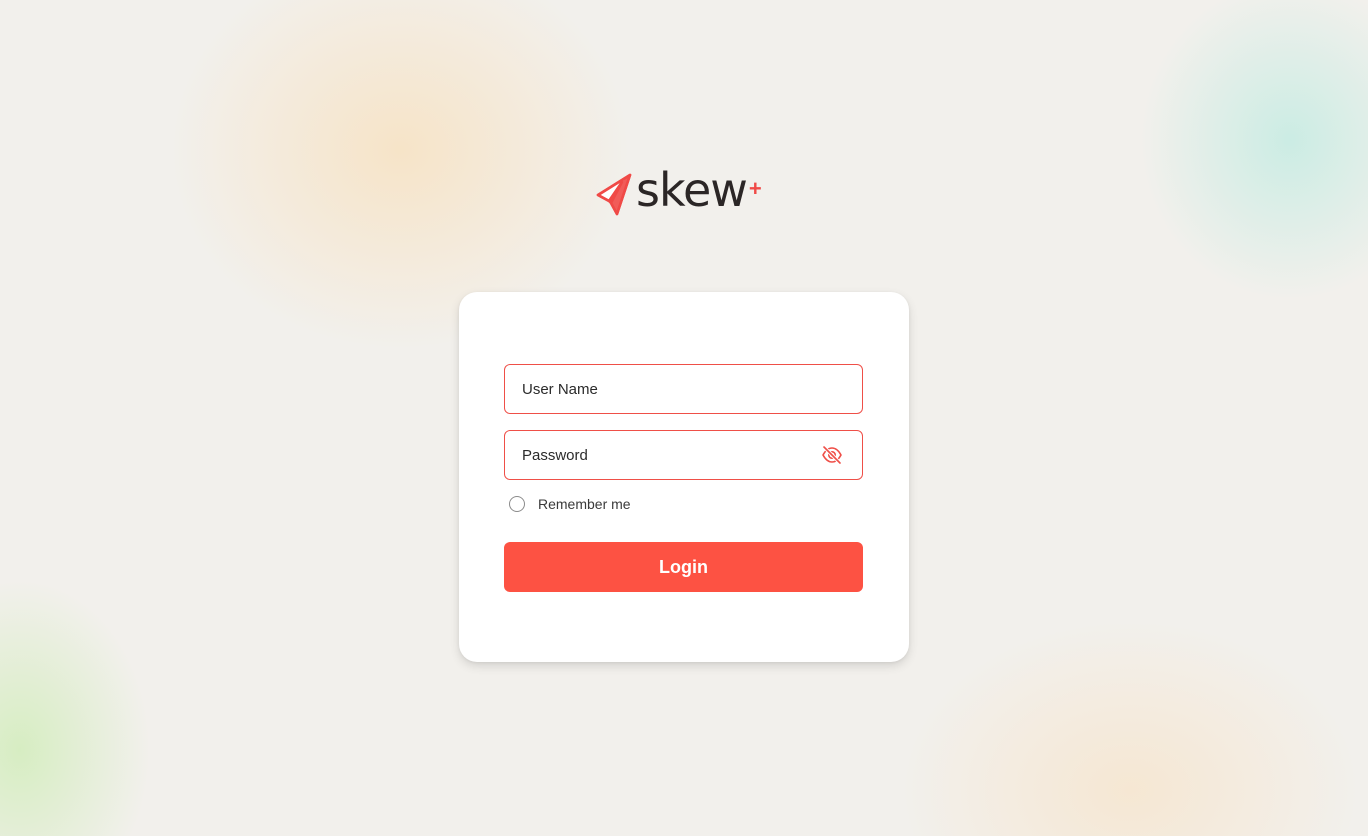  What do you see at coordinates (663, 455) in the screenshot?
I see `password-input` at bounding box center [663, 455].